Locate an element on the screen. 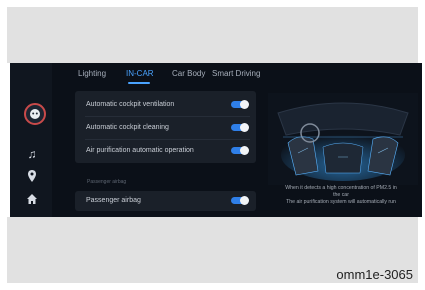  passenger-airbag-toggle is located at coordinates (240, 200).